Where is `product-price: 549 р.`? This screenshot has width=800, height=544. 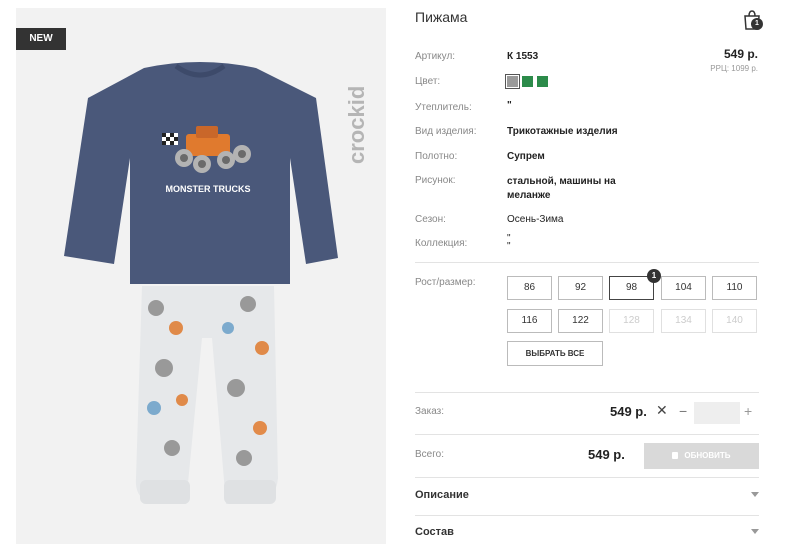
product-price: 549 р. is located at coordinates (740, 54).